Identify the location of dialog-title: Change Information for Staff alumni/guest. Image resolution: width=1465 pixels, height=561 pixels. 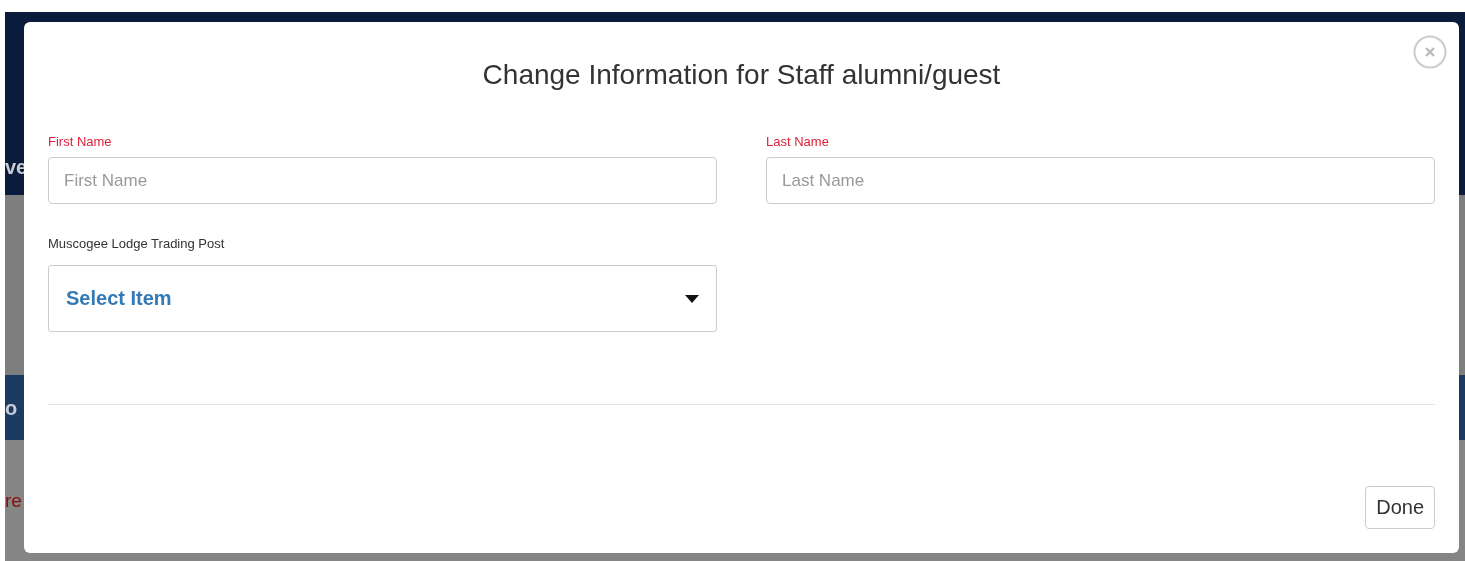
(741, 75).